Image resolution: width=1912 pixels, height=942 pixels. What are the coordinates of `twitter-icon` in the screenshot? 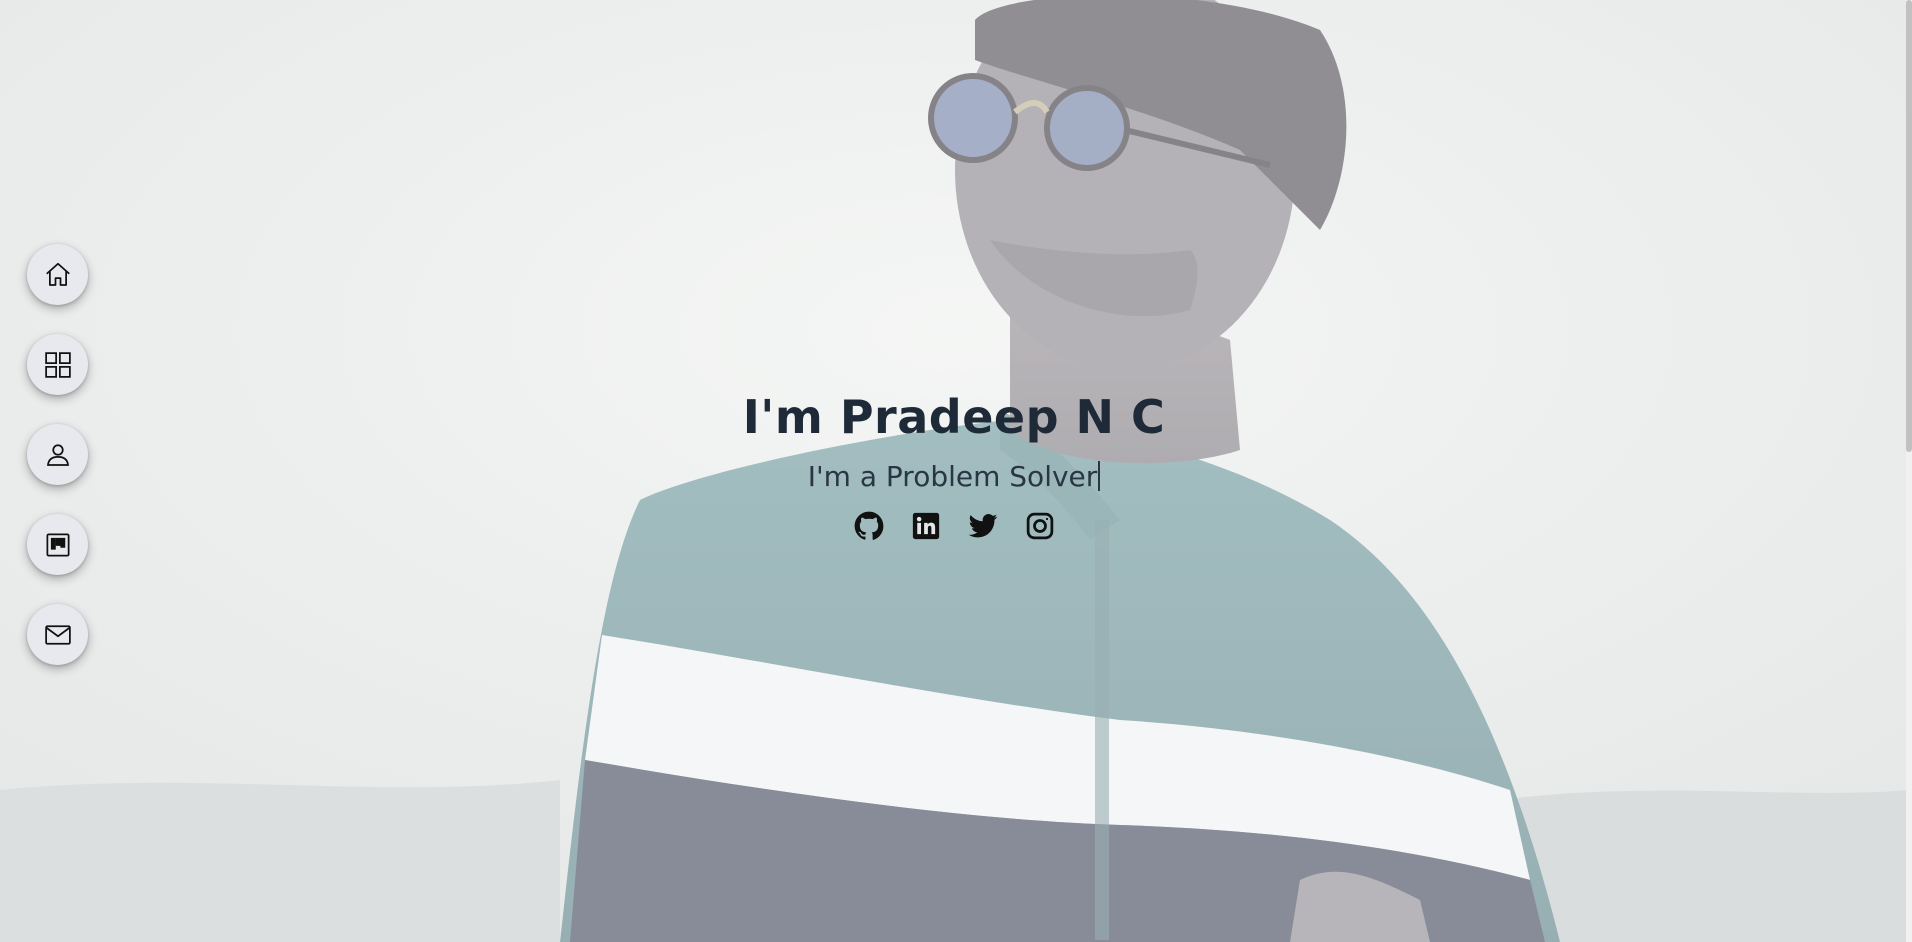 It's located at (982, 525).